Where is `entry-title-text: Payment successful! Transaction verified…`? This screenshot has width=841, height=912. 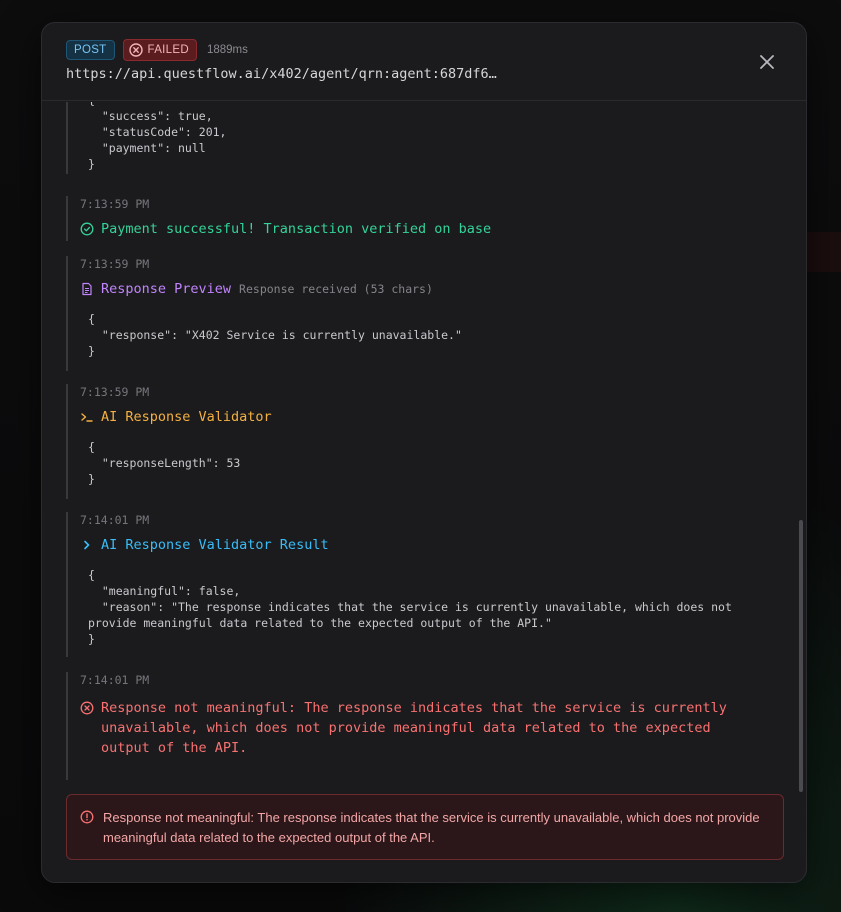
entry-title-text: Payment successful! Transaction verified… is located at coordinates (296, 229).